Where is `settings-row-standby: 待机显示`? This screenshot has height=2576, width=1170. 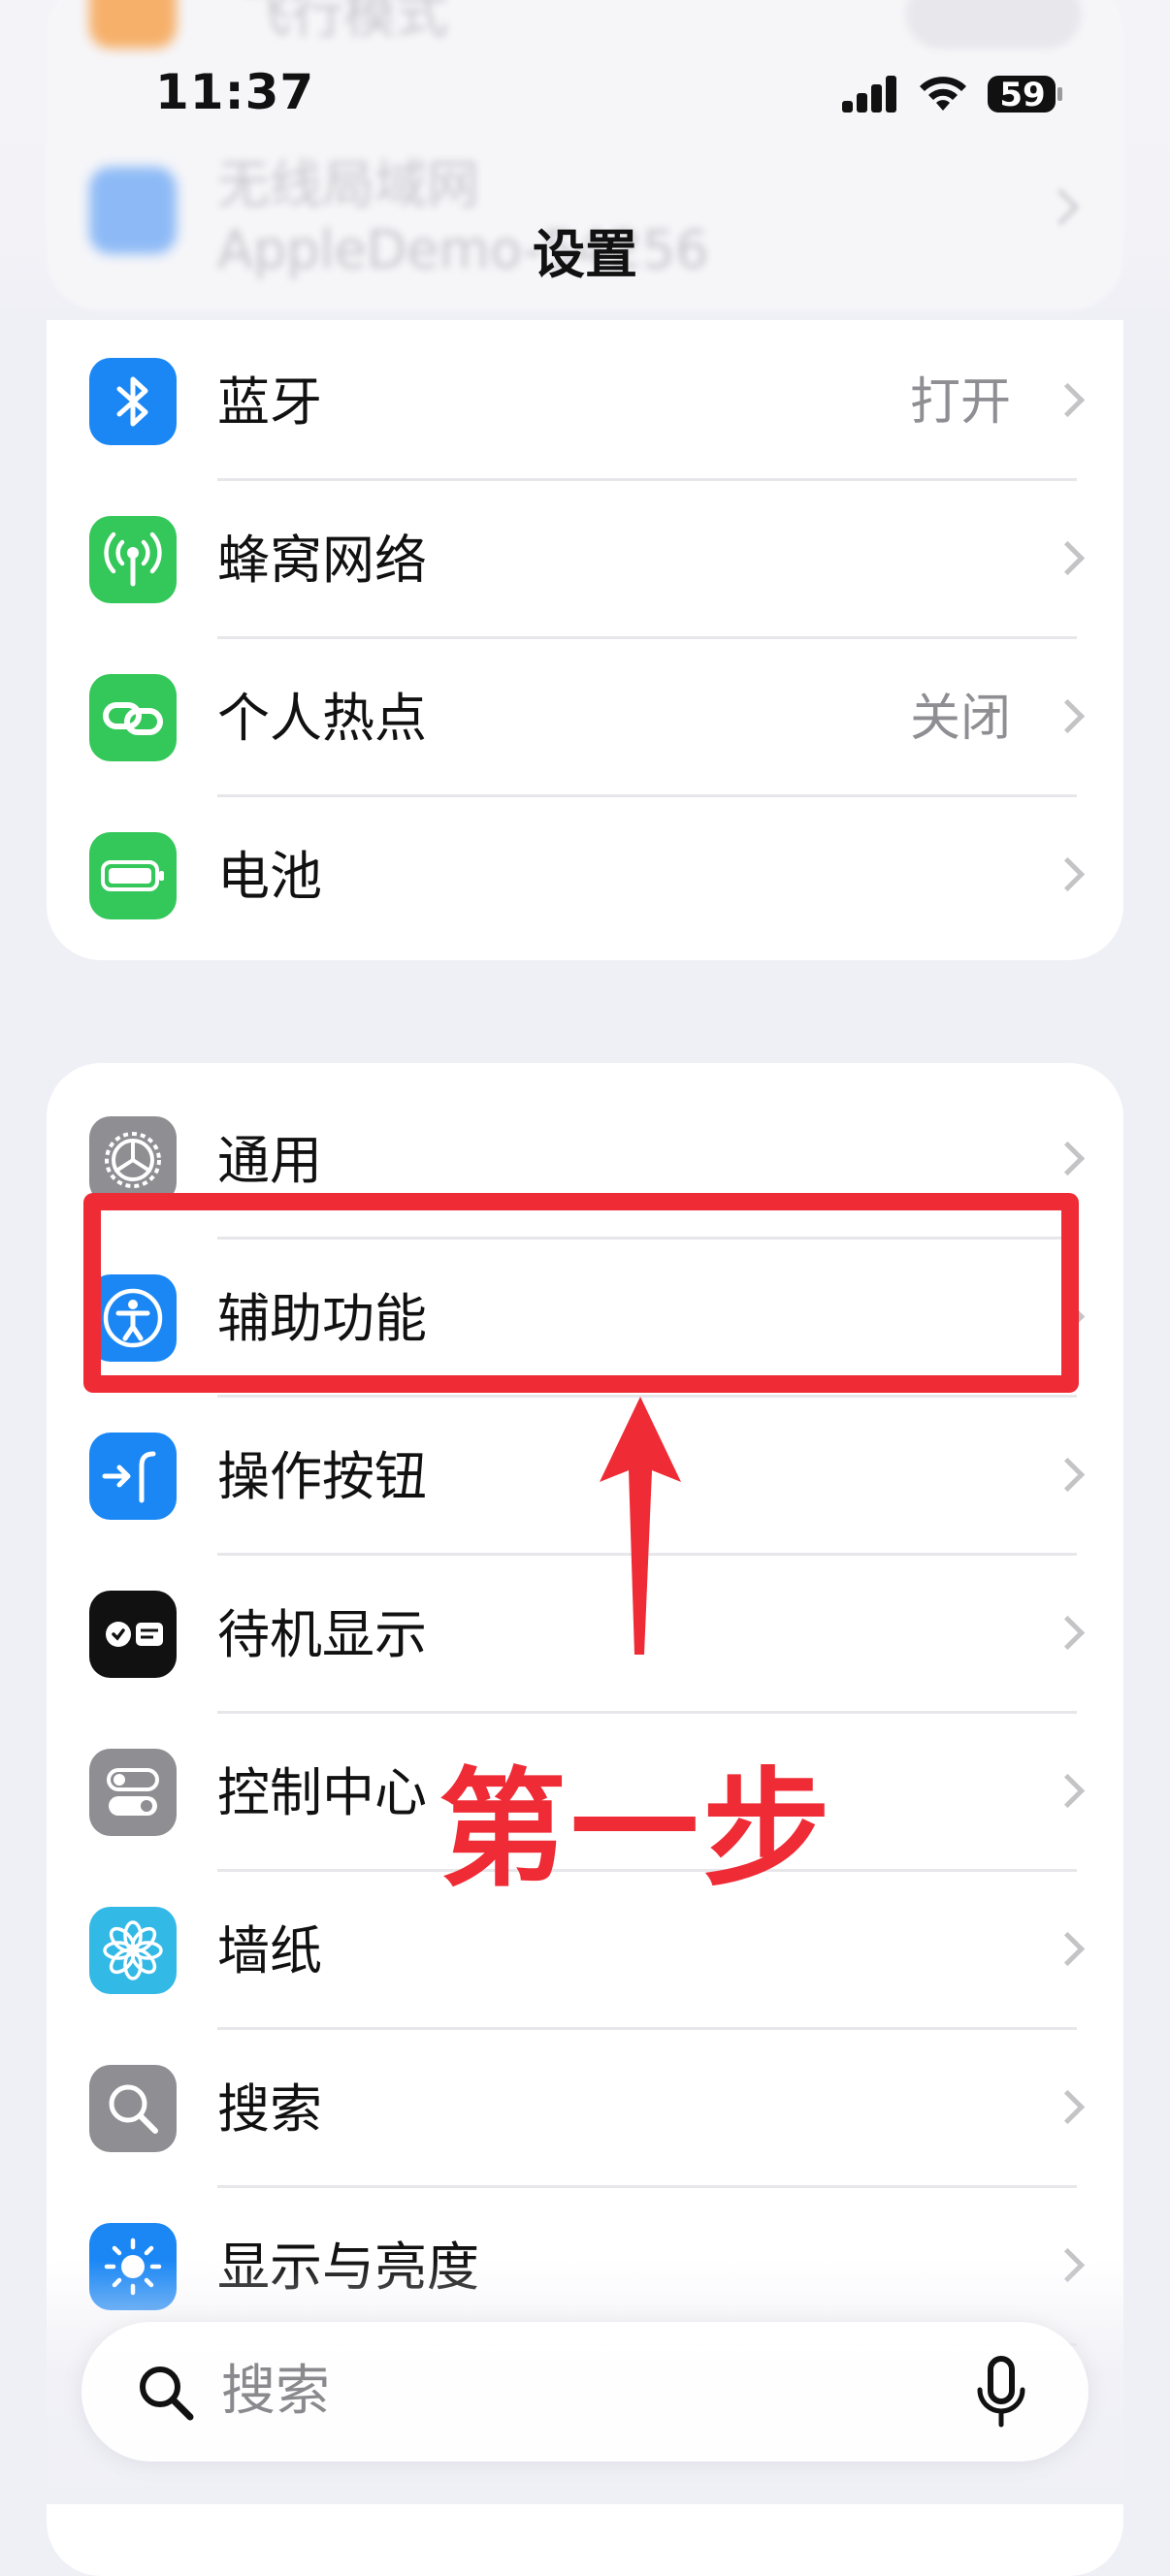 settings-row-standby: 待机显示 is located at coordinates (585, 1635).